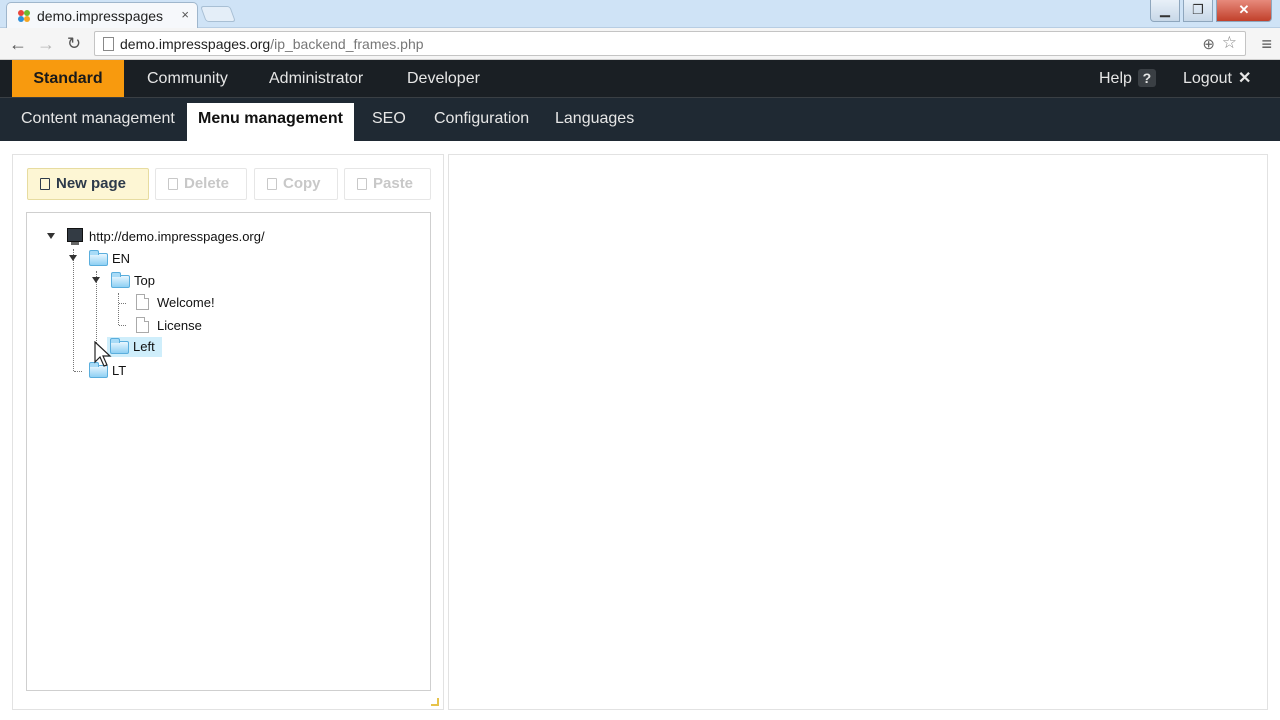 Image resolution: width=1280 pixels, height=720 pixels. Describe the element at coordinates (316, 78) in the screenshot. I see `topnav-administrator: Administrator` at that location.